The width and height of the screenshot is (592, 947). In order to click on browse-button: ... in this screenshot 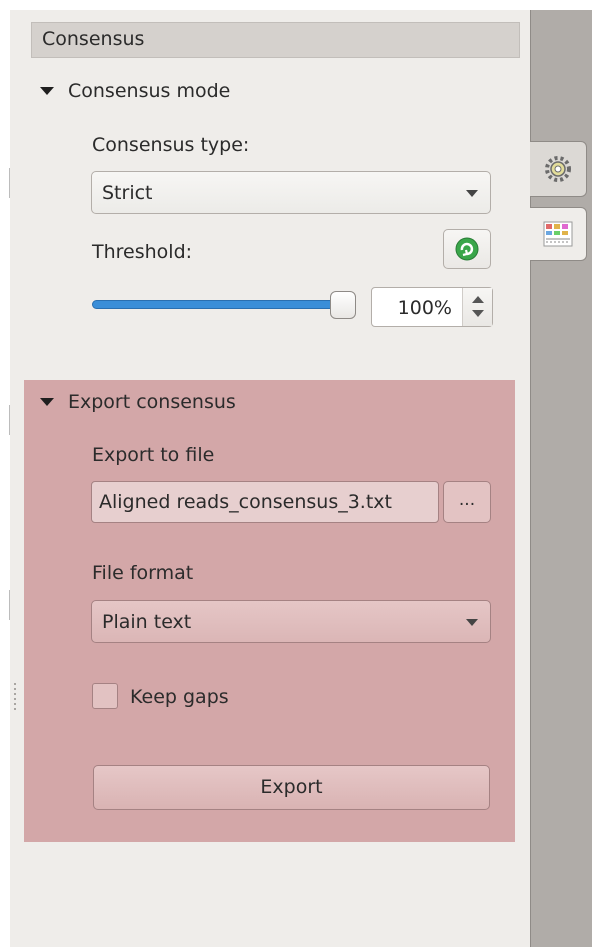, I will do `click(467, 502)`.